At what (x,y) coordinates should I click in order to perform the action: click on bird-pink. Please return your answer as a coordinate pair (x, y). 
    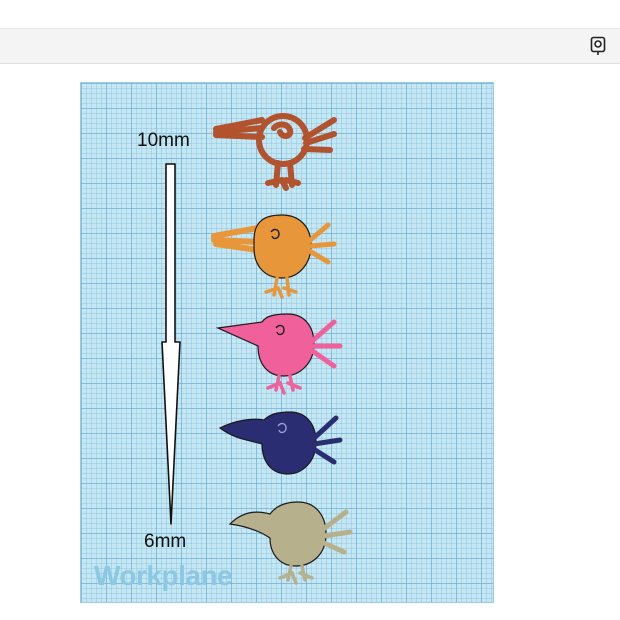
    Looking at the image, I should click on (279, 354).